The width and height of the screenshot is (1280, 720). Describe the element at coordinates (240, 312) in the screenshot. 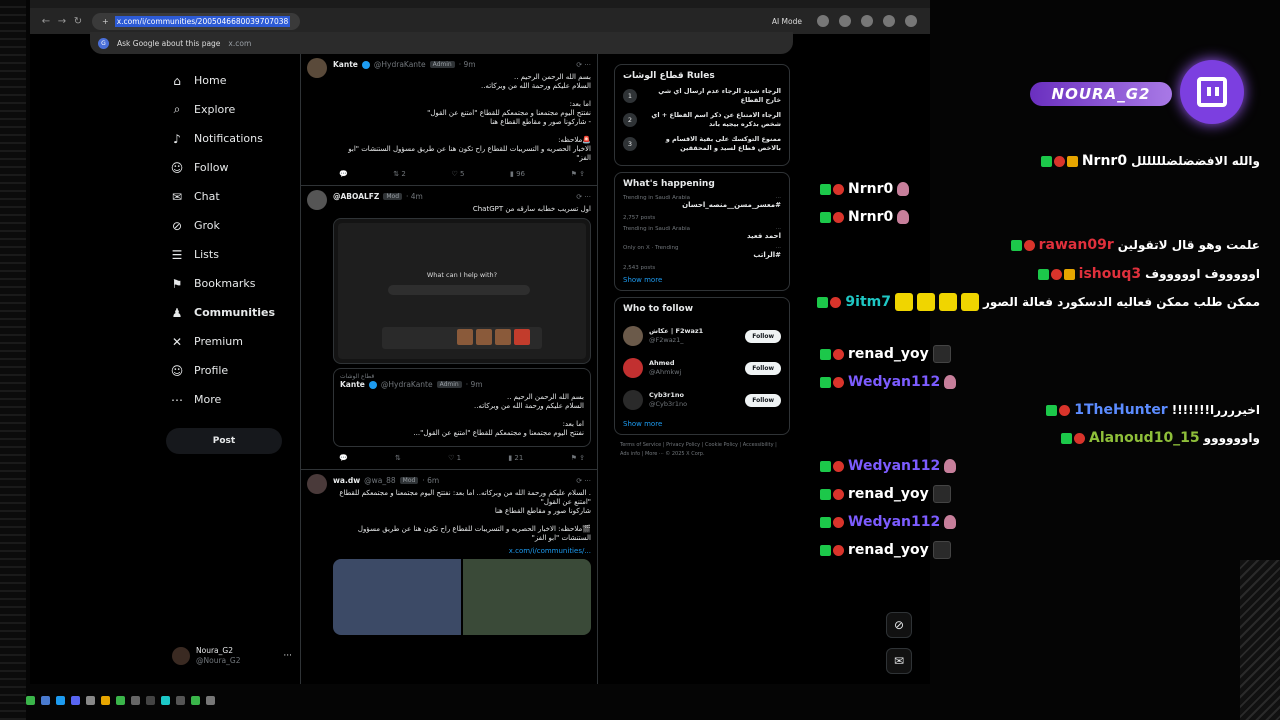

I see `sidebar-item-communities: ♟ Communities` at that location.